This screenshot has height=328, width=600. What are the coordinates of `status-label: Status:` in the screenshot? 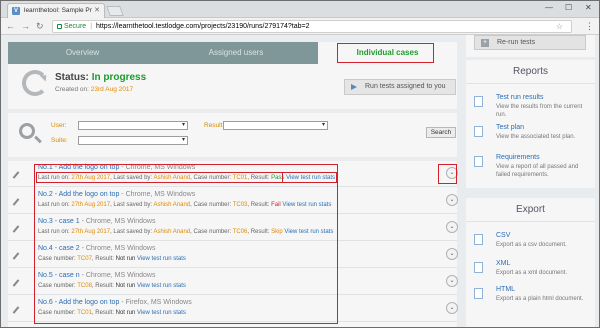 It's located at (72, 77).